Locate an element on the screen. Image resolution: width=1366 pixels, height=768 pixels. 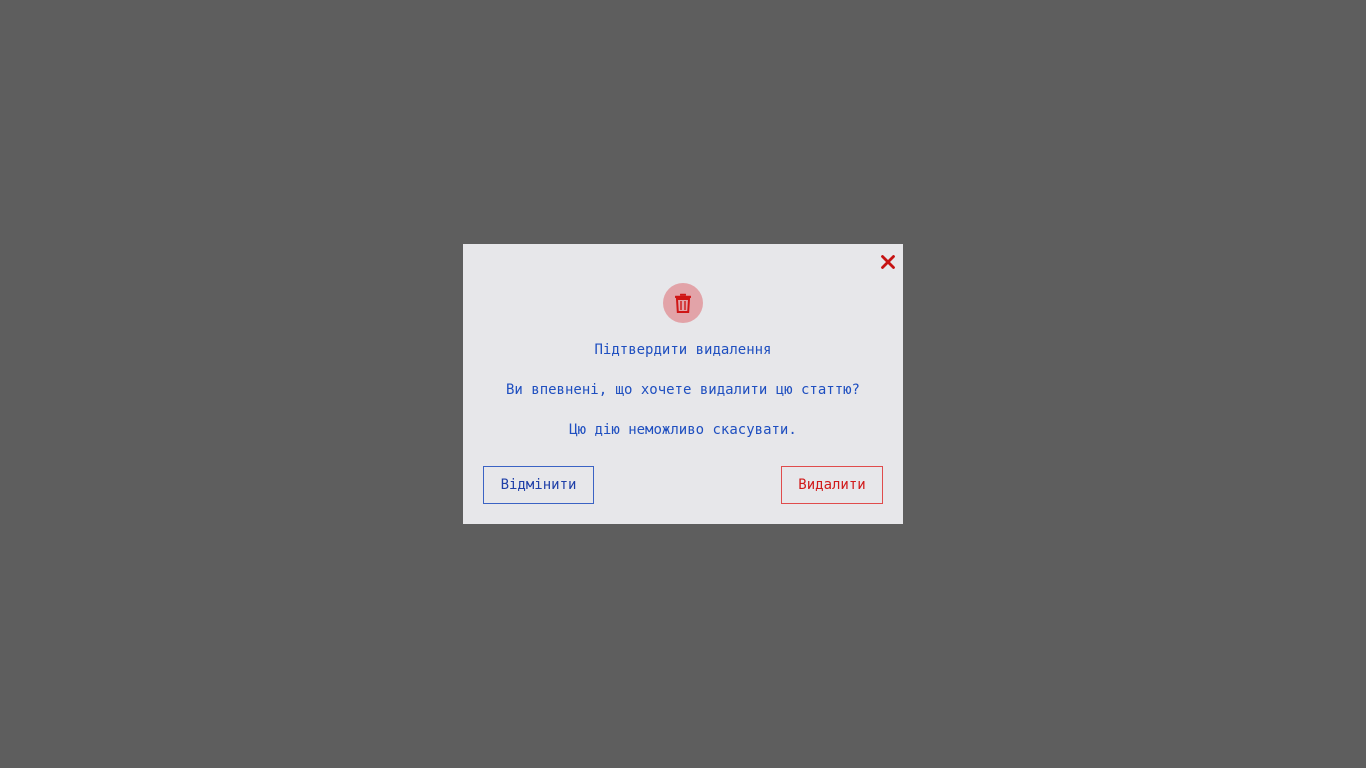
close-icon is located at coordinates (888, 262).